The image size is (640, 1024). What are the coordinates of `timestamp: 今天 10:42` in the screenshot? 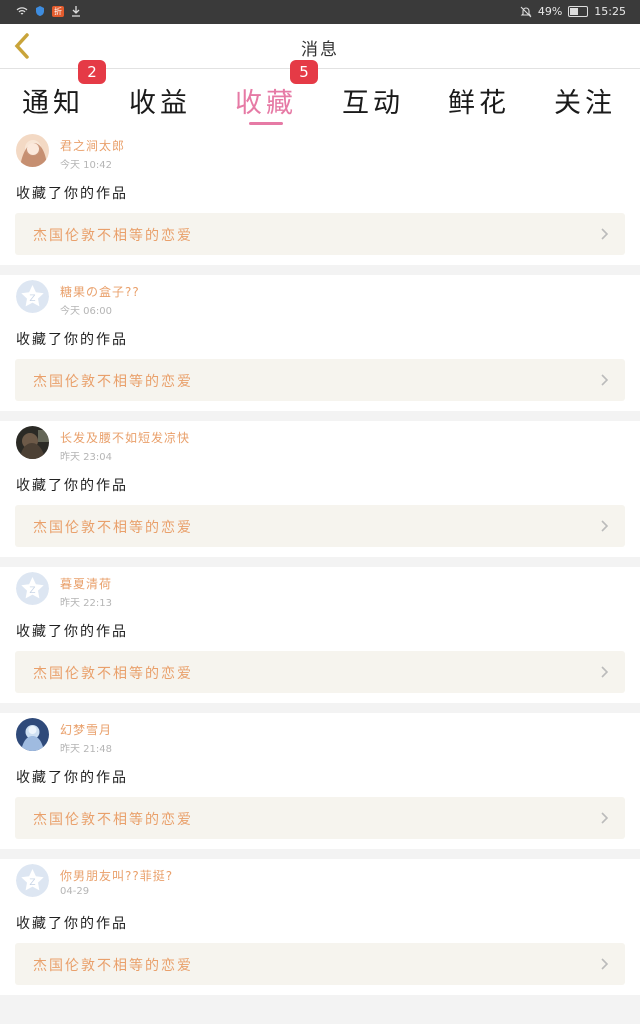 It's located at (86, 165).